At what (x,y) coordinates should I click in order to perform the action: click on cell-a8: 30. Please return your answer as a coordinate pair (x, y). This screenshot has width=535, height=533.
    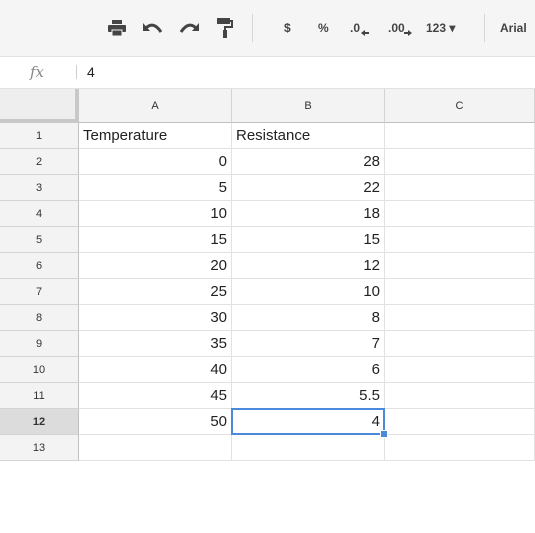
    Looking at the image, I should click on (155, 318).